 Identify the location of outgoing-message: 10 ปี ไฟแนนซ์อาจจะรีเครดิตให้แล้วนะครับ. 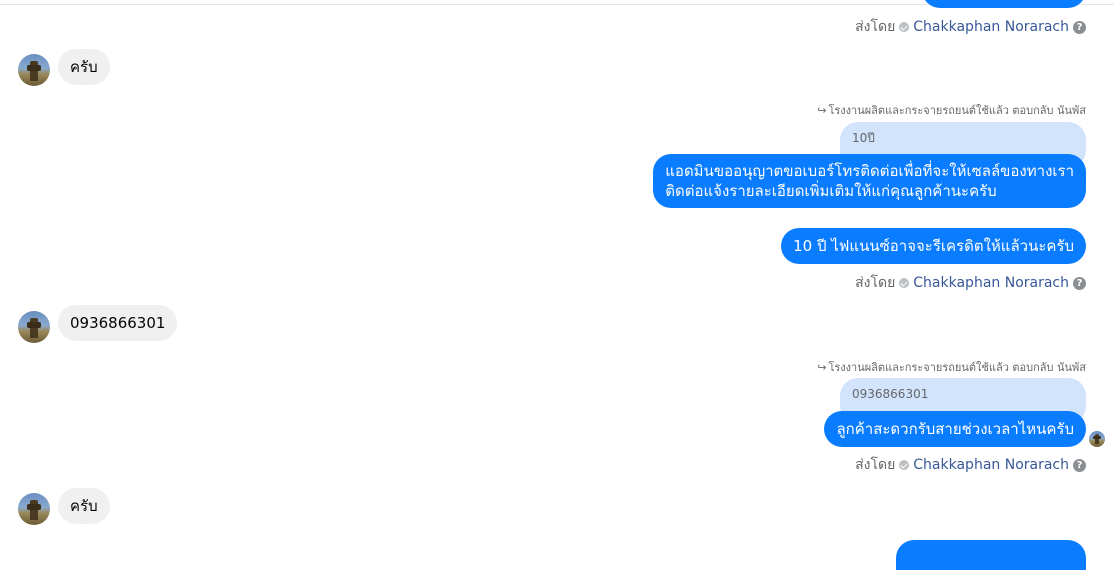
(933, 246).